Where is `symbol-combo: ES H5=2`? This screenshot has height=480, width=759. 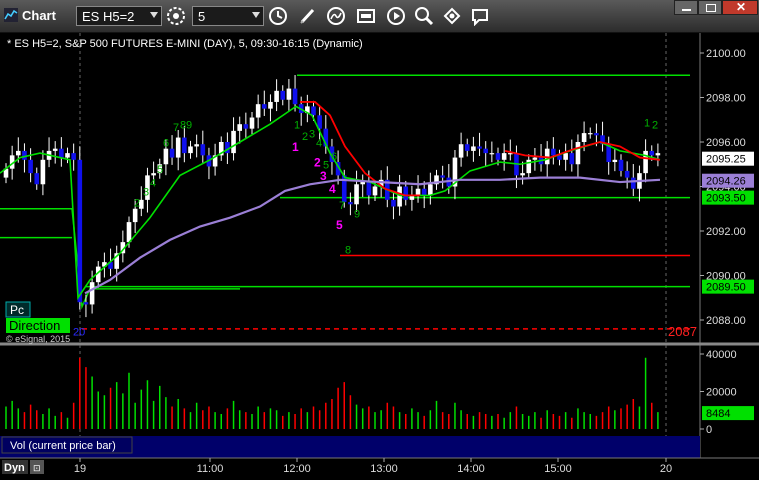 symbol-combo: ES H5=2 is located at coordinates (119, 16).